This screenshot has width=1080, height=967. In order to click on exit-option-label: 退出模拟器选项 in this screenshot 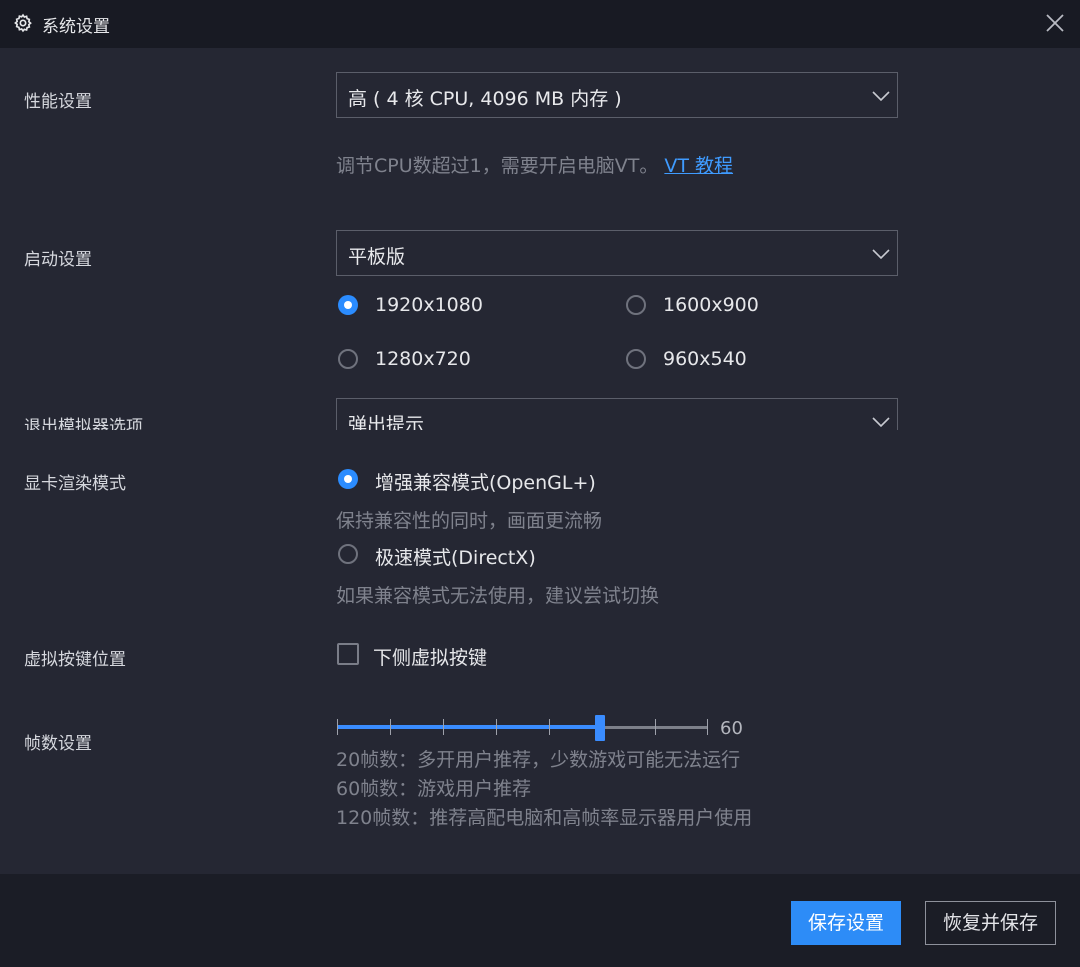, I will do `click(83, 423)`.